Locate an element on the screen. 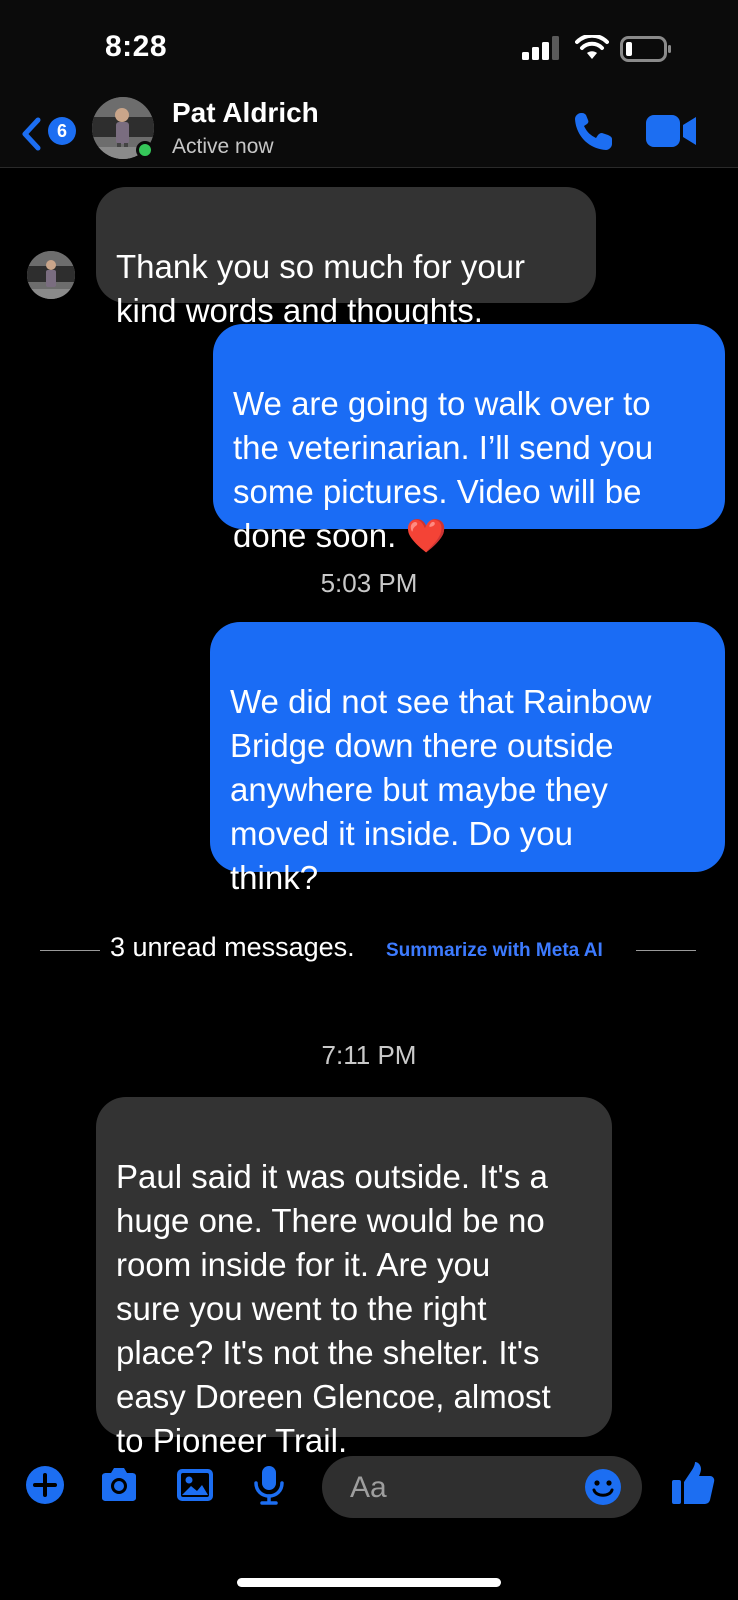 This screenshot has height=1600, width=738. message-timestamp: 7:11 PM is located at coordinates (369, 1055).